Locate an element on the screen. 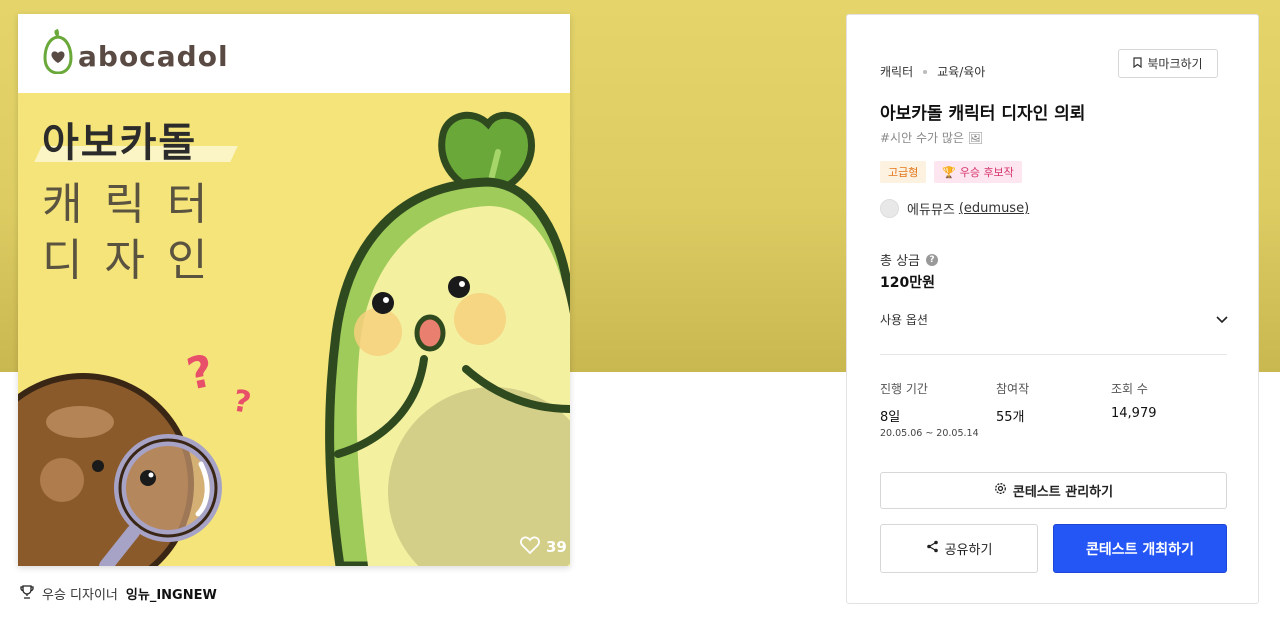 The image size is (1280, 618). usage-options-label: 사용 옵션 is located at coordinates (904, 320).